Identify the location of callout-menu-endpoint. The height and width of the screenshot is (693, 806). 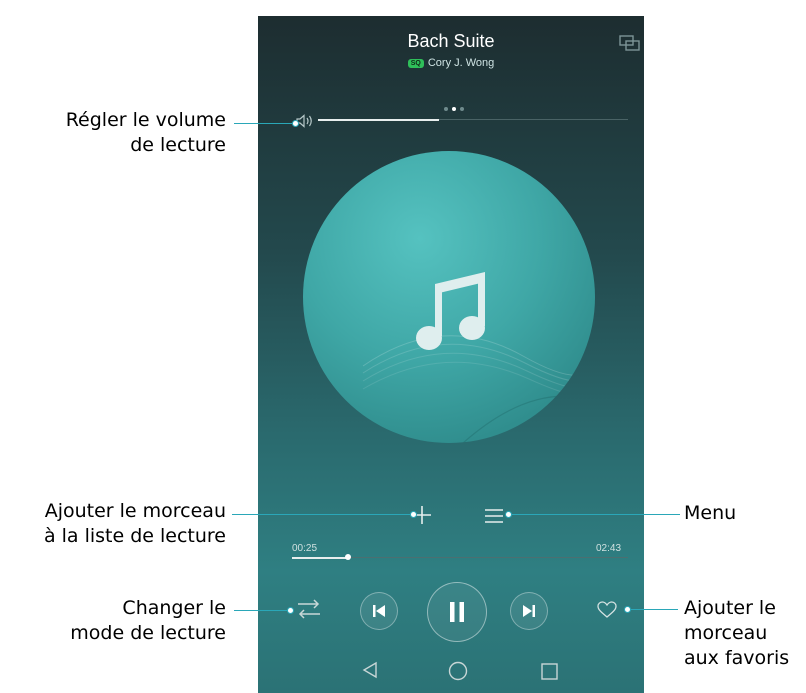
(508, 514).